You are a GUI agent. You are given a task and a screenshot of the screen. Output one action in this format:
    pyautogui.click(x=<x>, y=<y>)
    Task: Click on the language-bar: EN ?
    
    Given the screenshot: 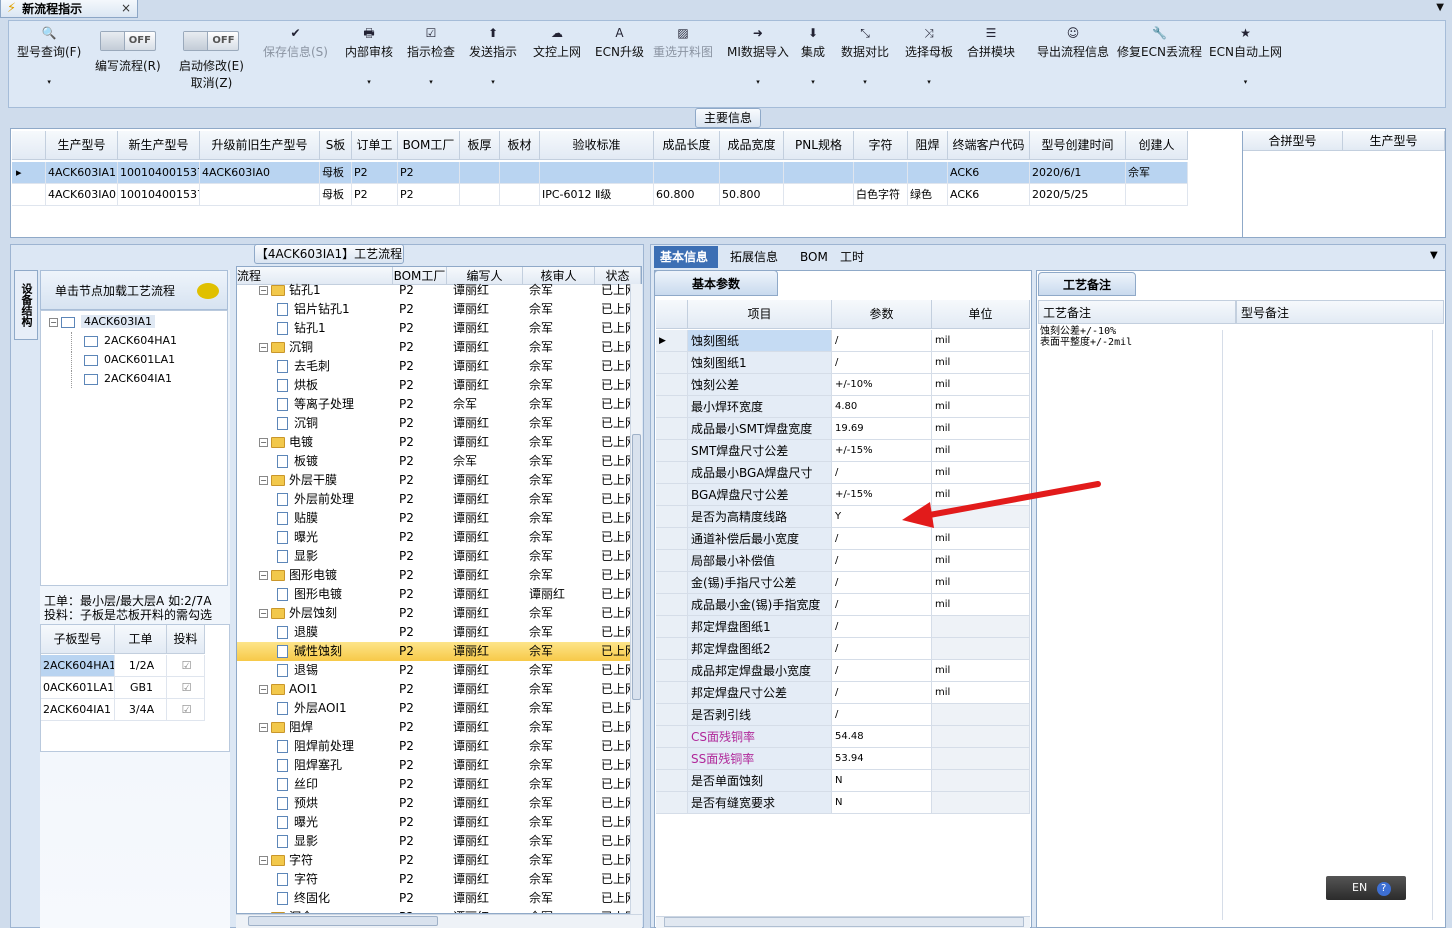 What is the action you would take?
    pyautogui.click(x=1366, y=888)
    